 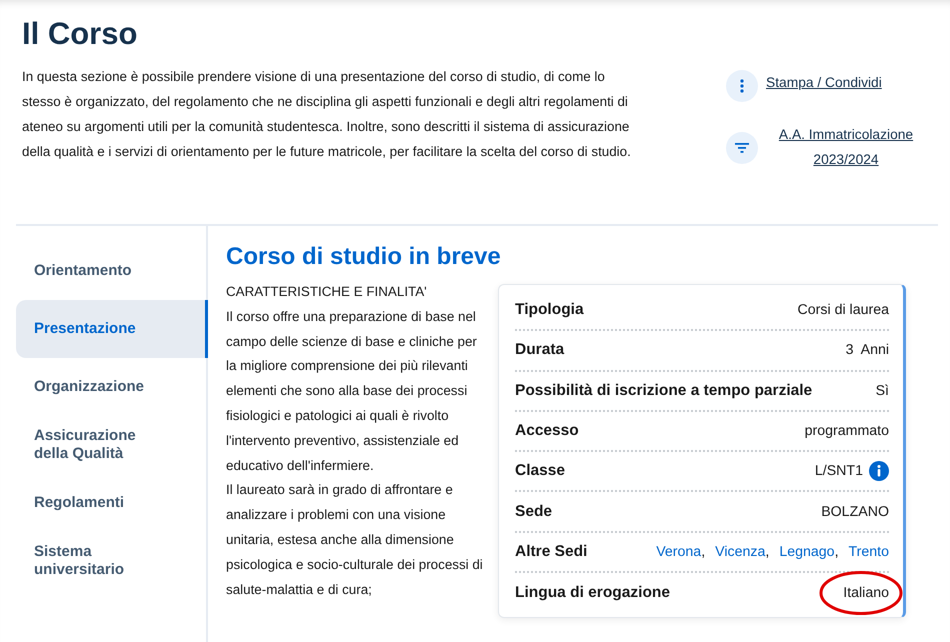 What do you see at coordinates (540, 471) in the screenshot?
I see `row-label: Classe` at bounding box center [540, 471].